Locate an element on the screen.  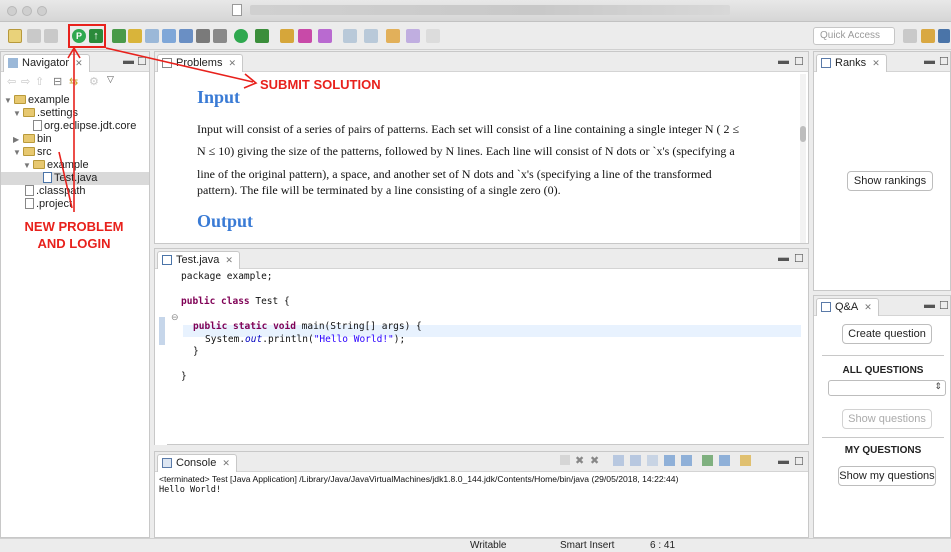
word-wrap-icon is located at coordinates (652, 460).